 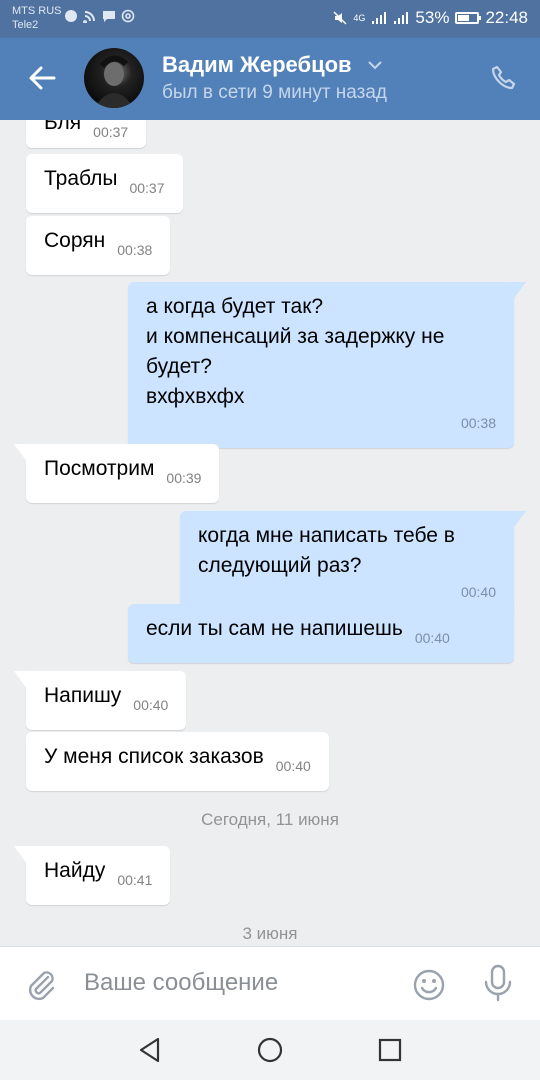 I want to click on microphone-icon, so click(x=498, y=983).